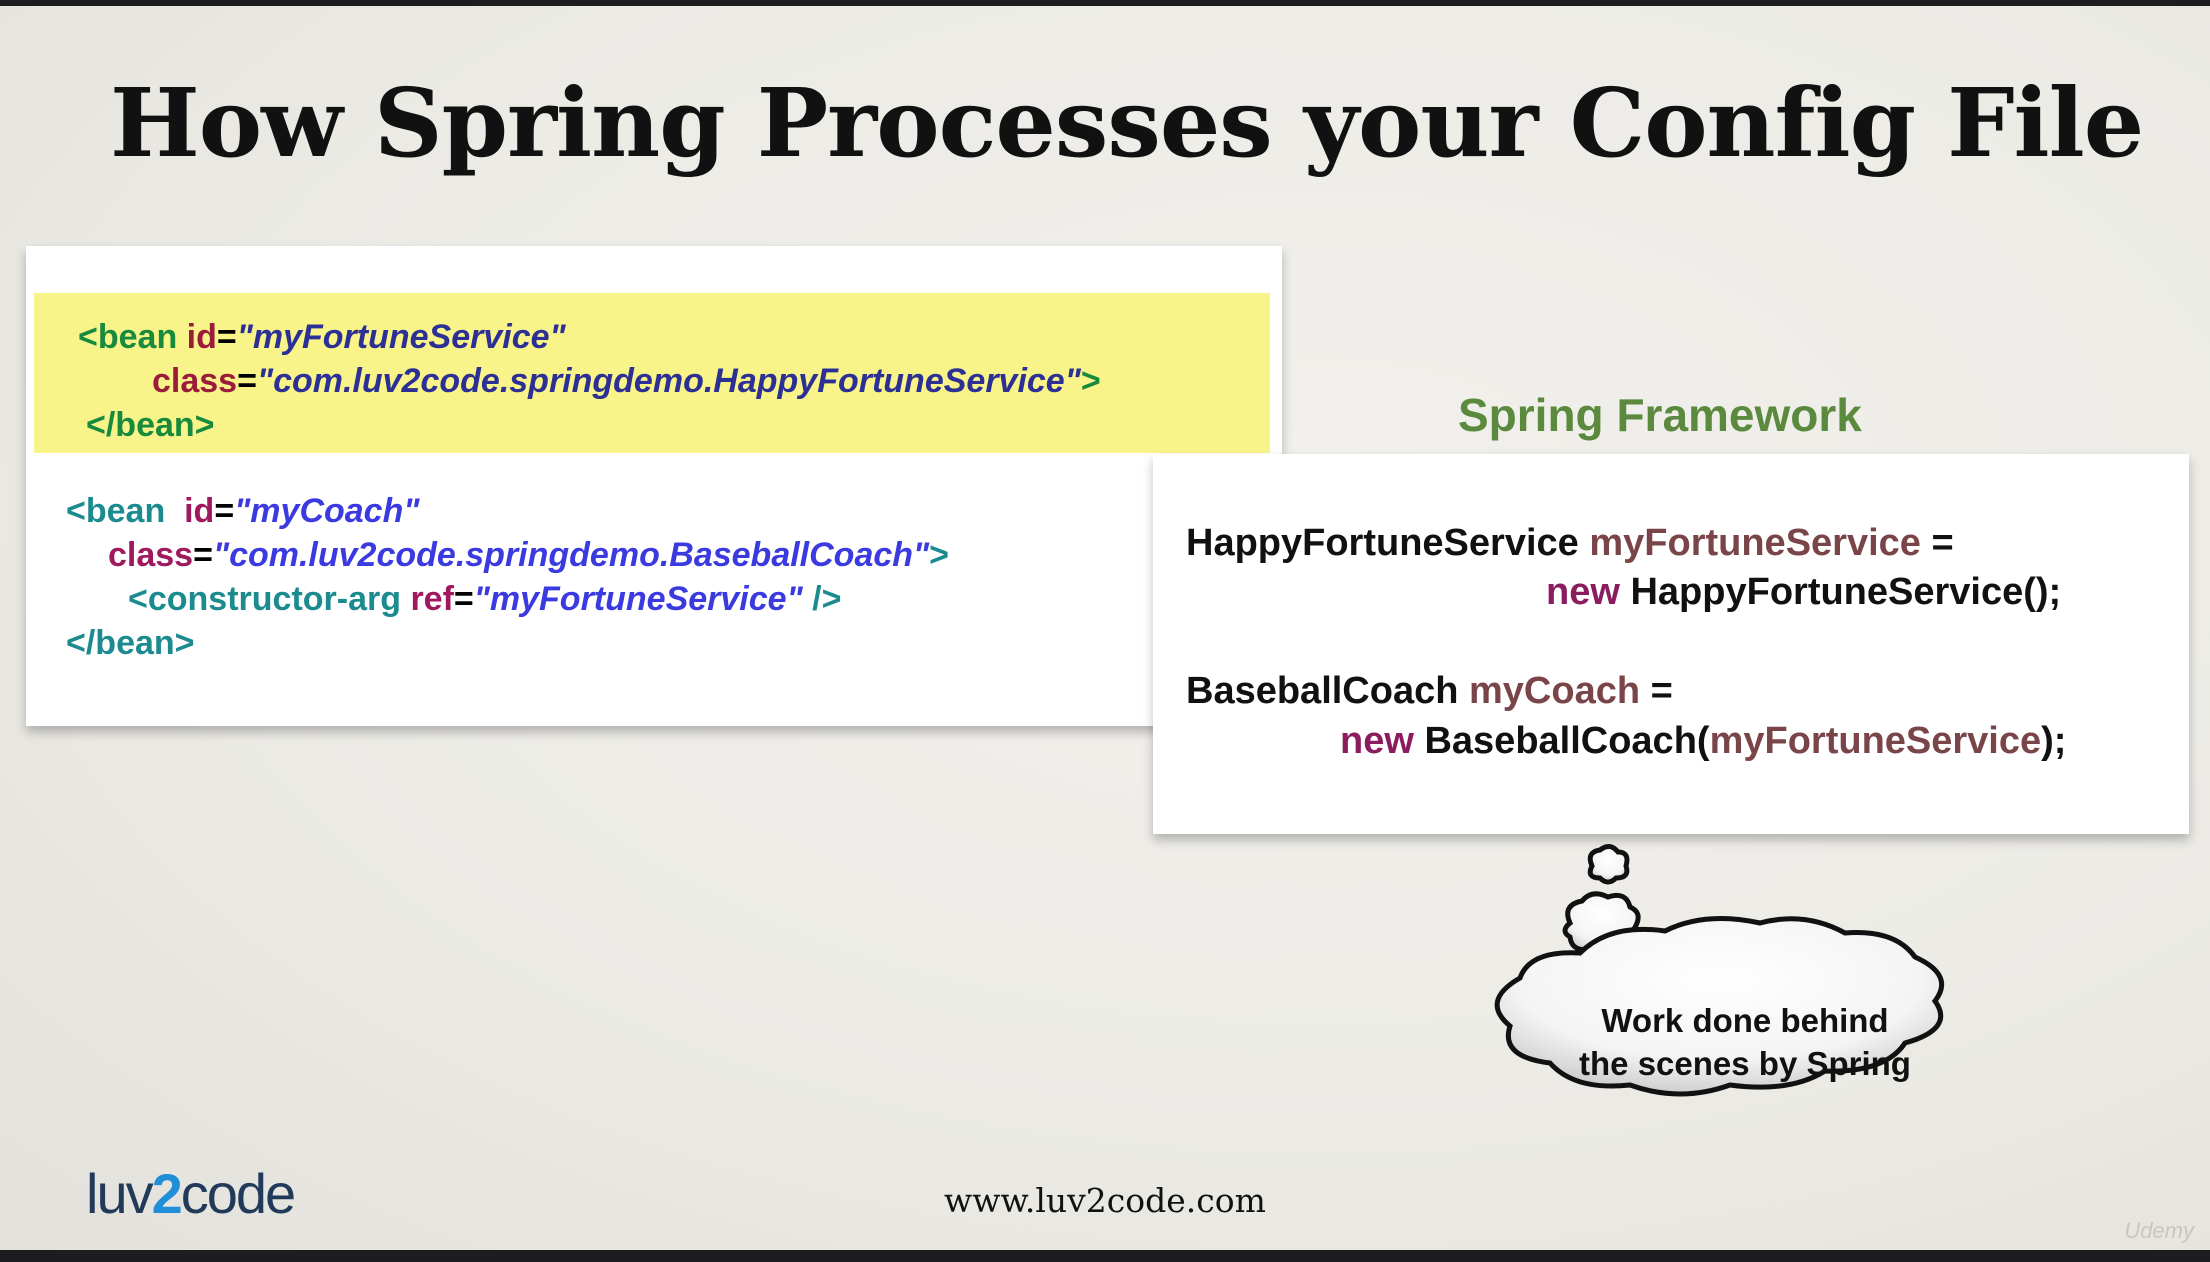 Image resolution: width=2210 pixels, height=1262 pixels. I want to click on java-line1: HappyFortuneService myFortuneService =, so click(1570, 543).